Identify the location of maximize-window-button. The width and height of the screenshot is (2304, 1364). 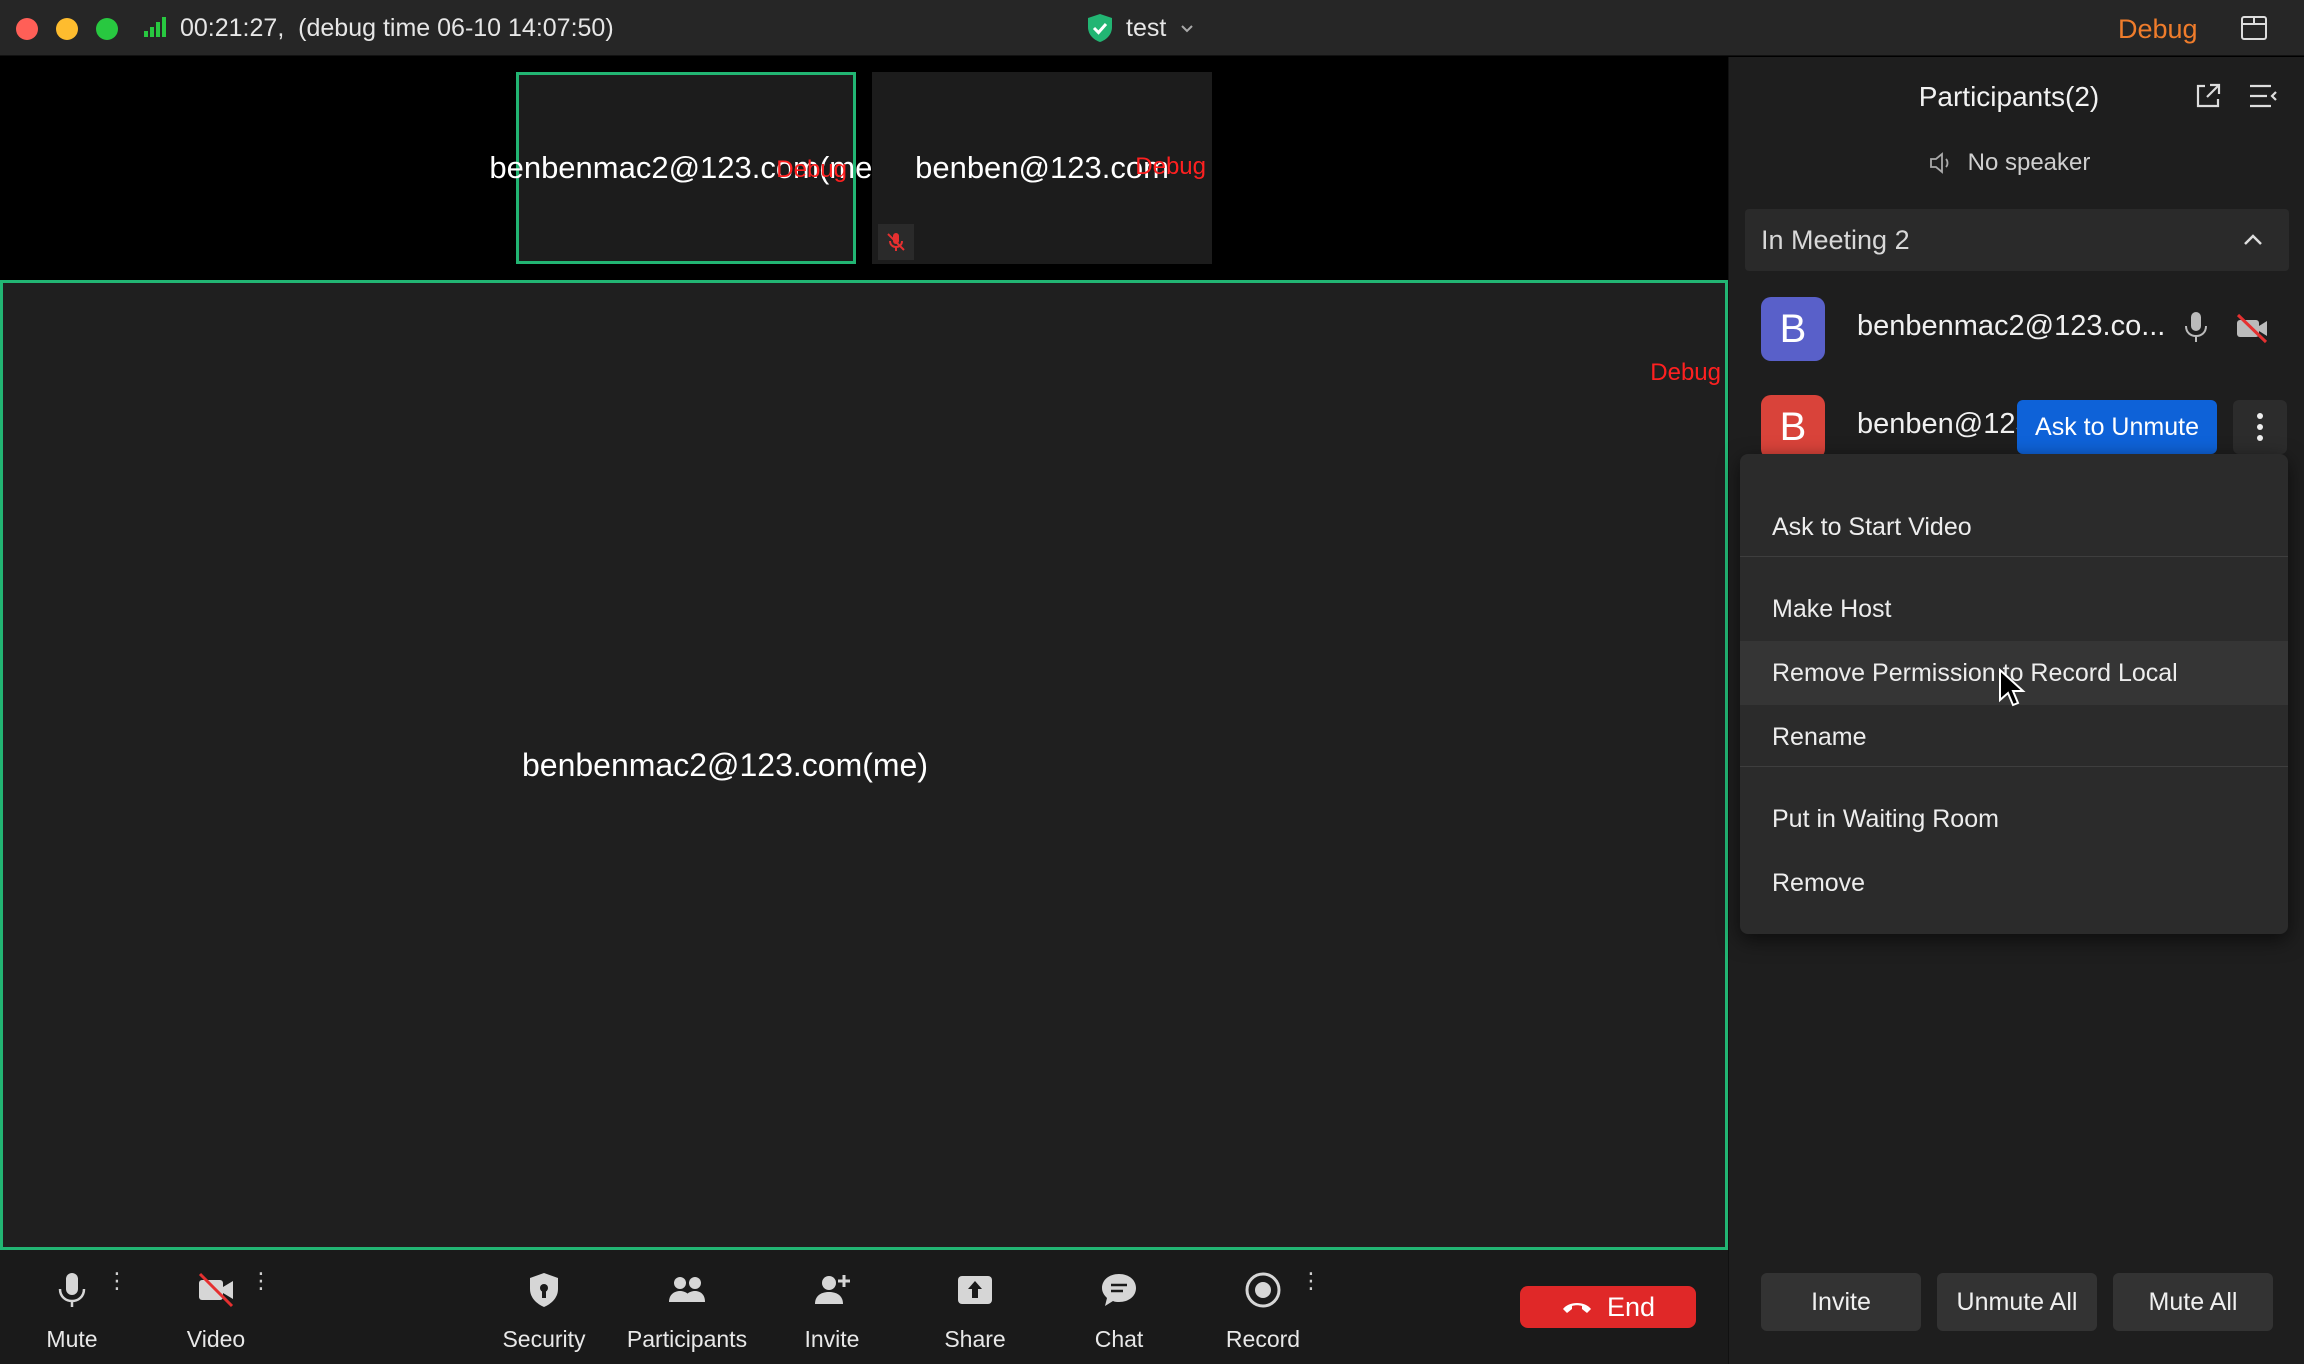
(107, 29).